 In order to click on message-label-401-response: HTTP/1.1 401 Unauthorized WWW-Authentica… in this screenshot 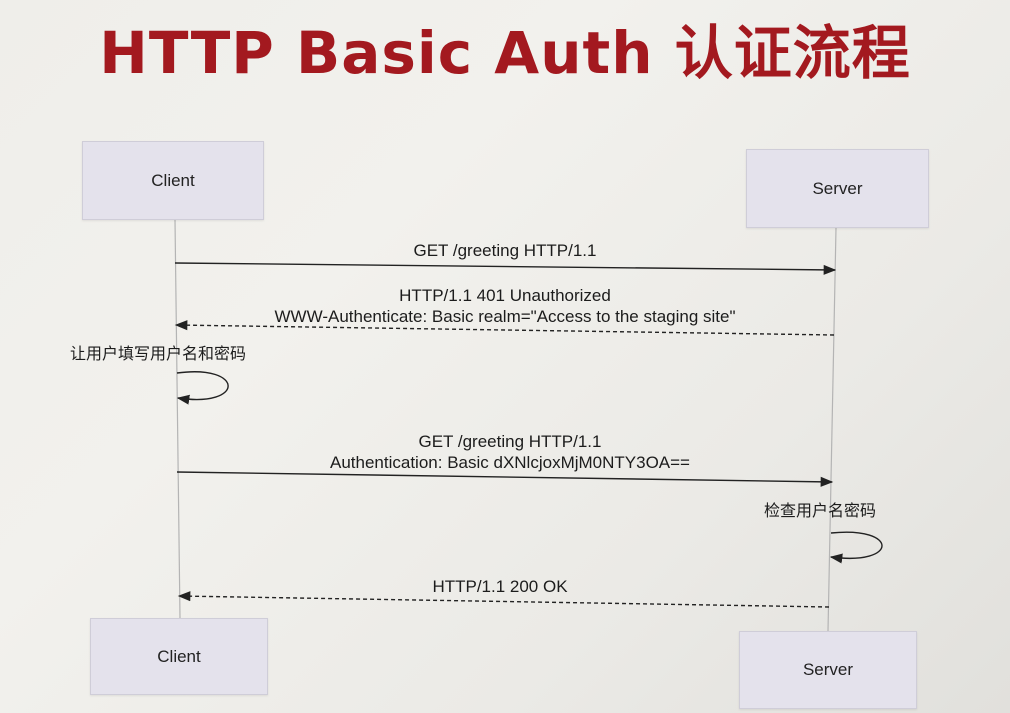, I will do `click(505, 306)`.